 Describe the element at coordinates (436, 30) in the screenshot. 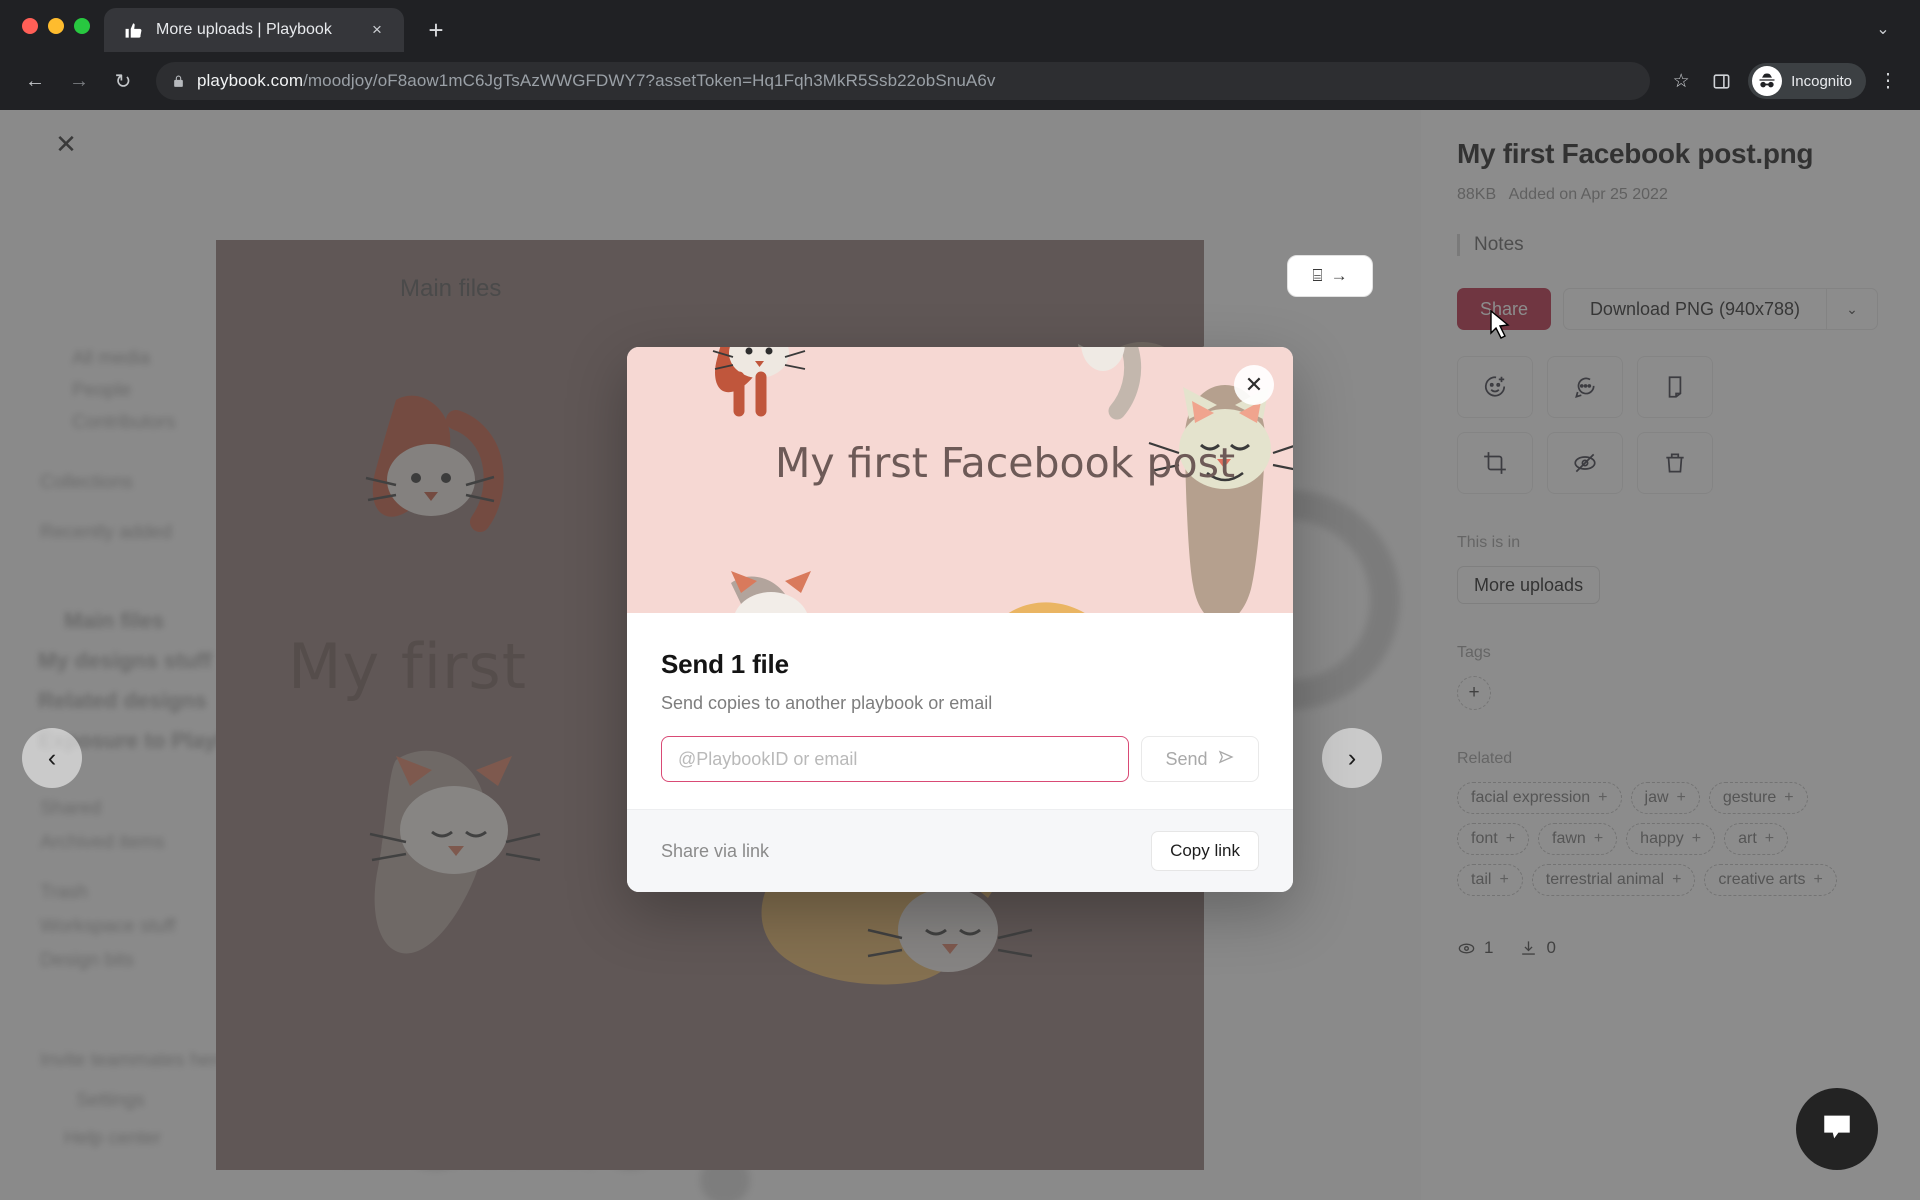

I see `new-tab-button: +` at that location.